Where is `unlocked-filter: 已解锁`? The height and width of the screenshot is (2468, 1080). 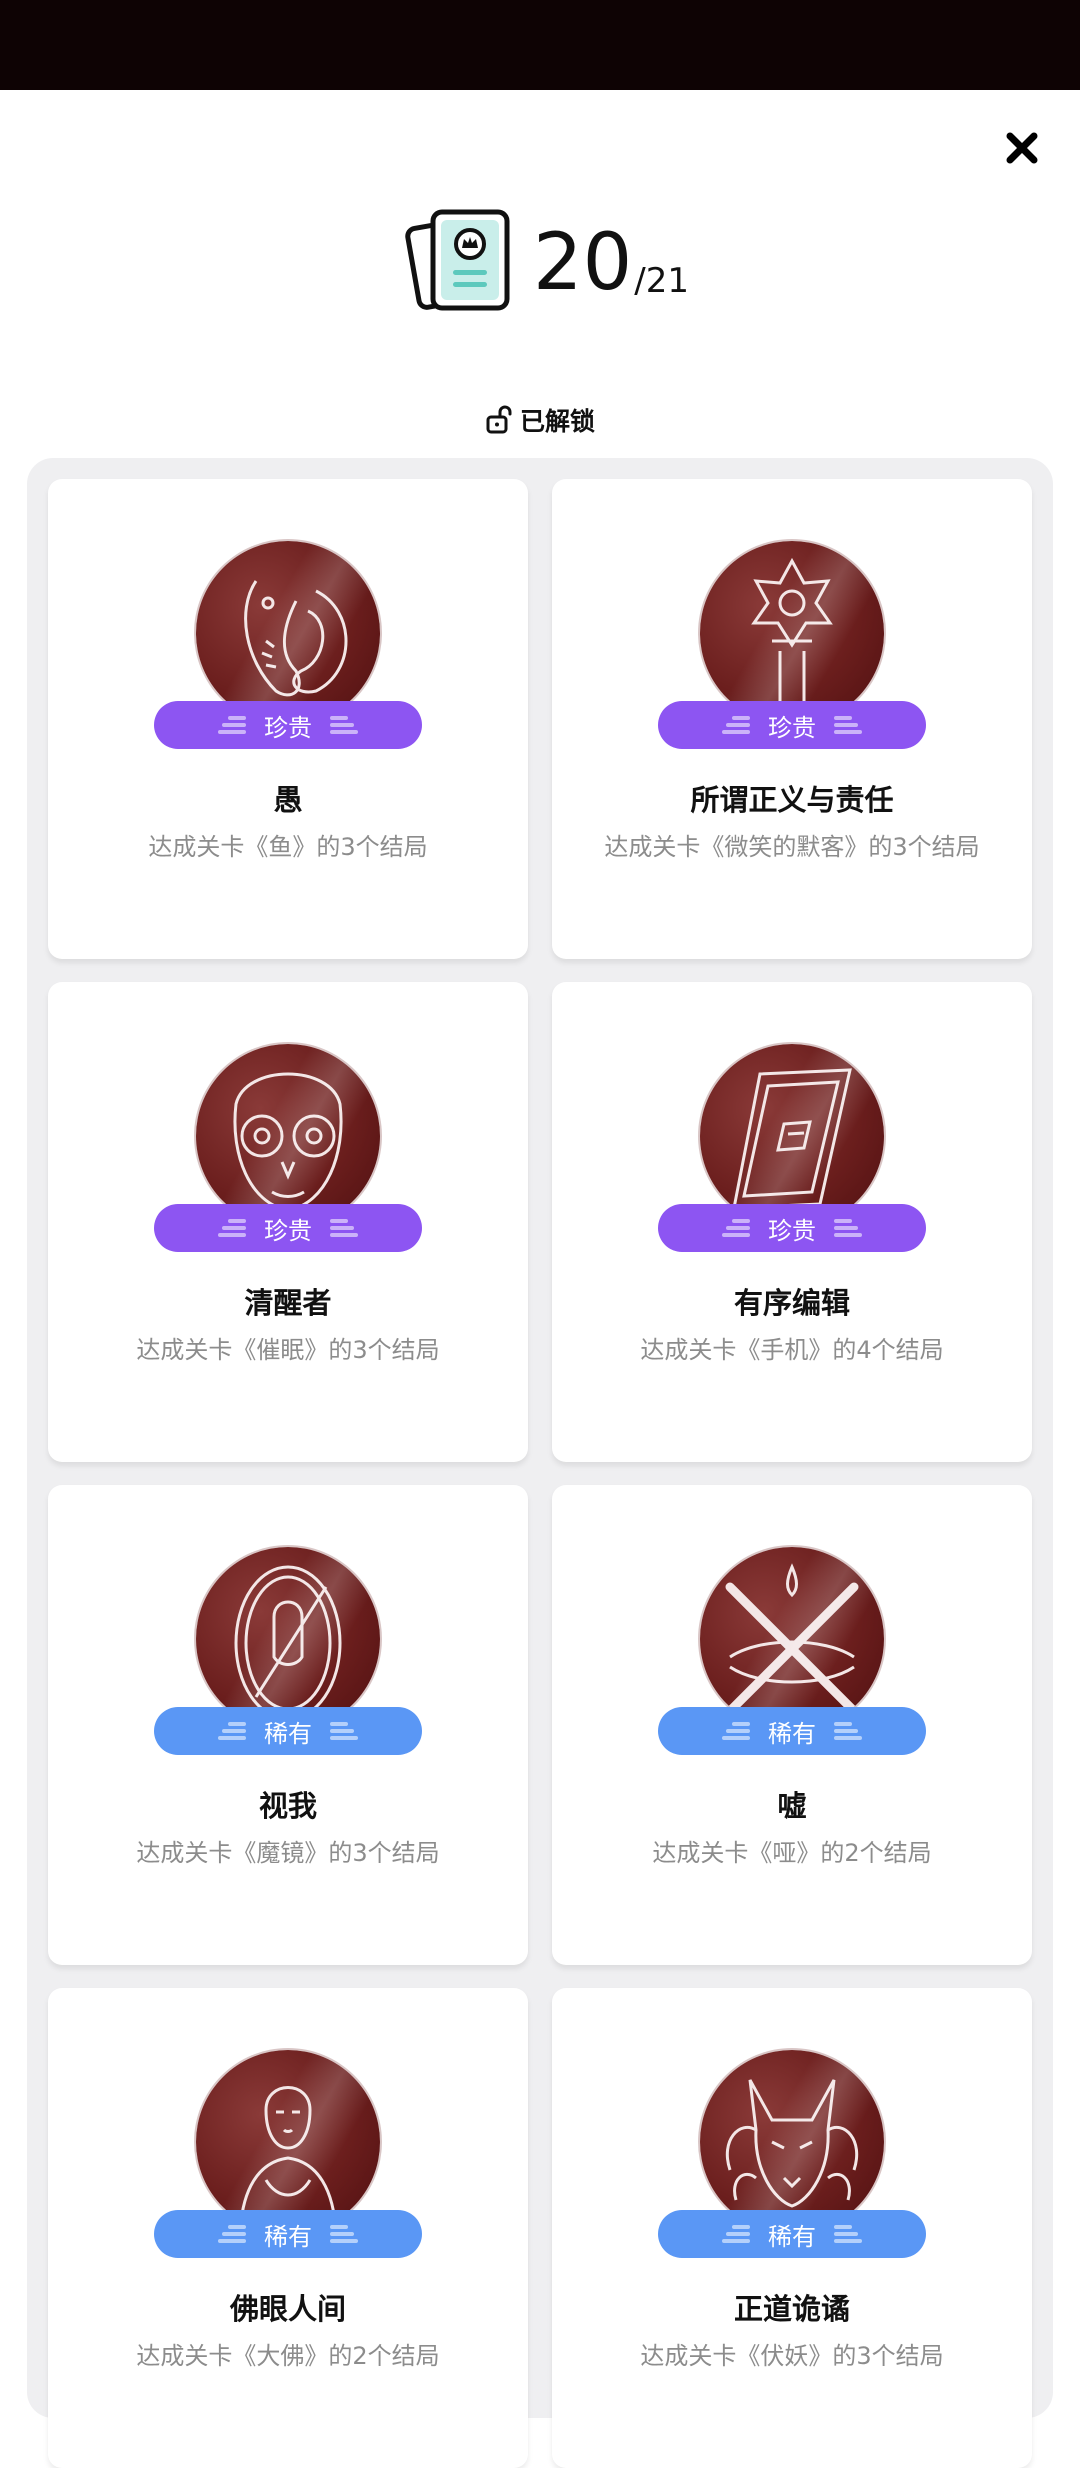 unlocked-filter: 已解锁 is located at coordinates (540, 420).